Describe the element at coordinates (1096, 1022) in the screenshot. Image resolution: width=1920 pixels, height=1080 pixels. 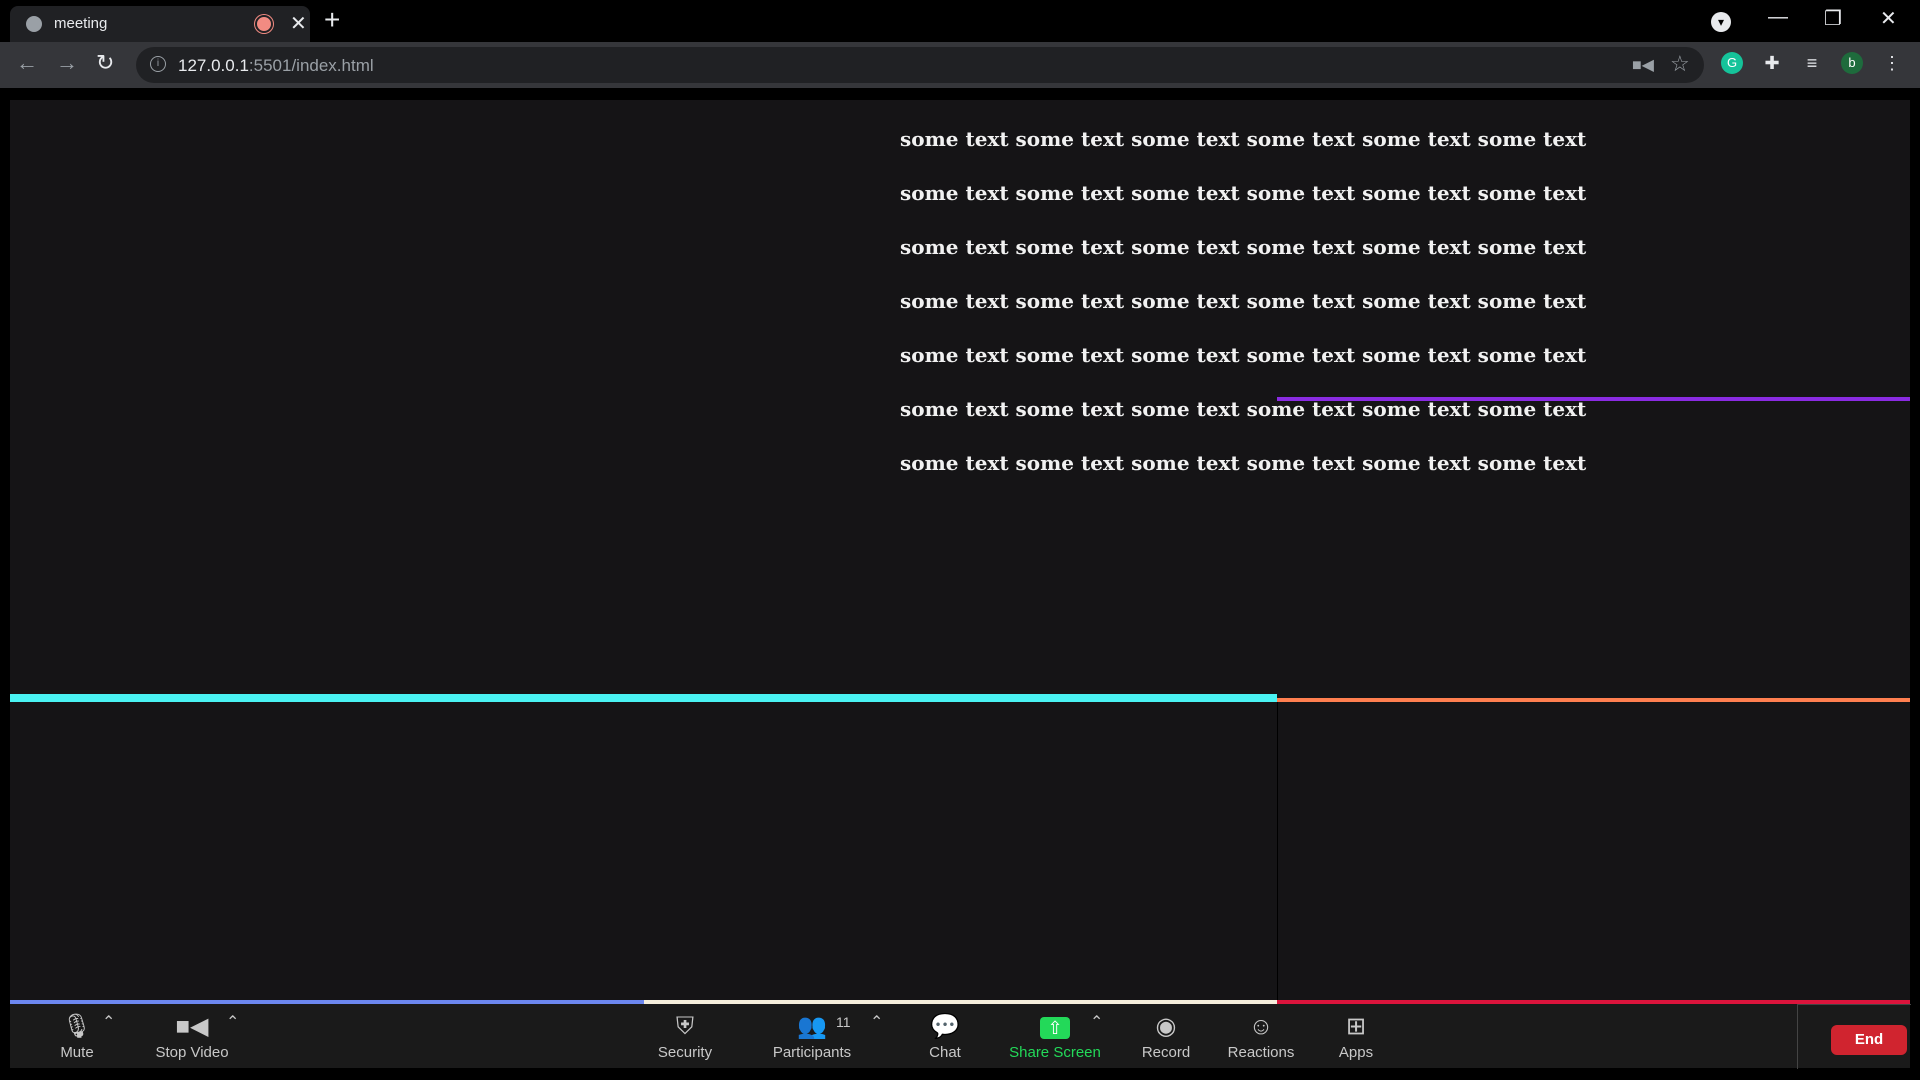
I see `share-options-caret-icon: ⌃` at that location.